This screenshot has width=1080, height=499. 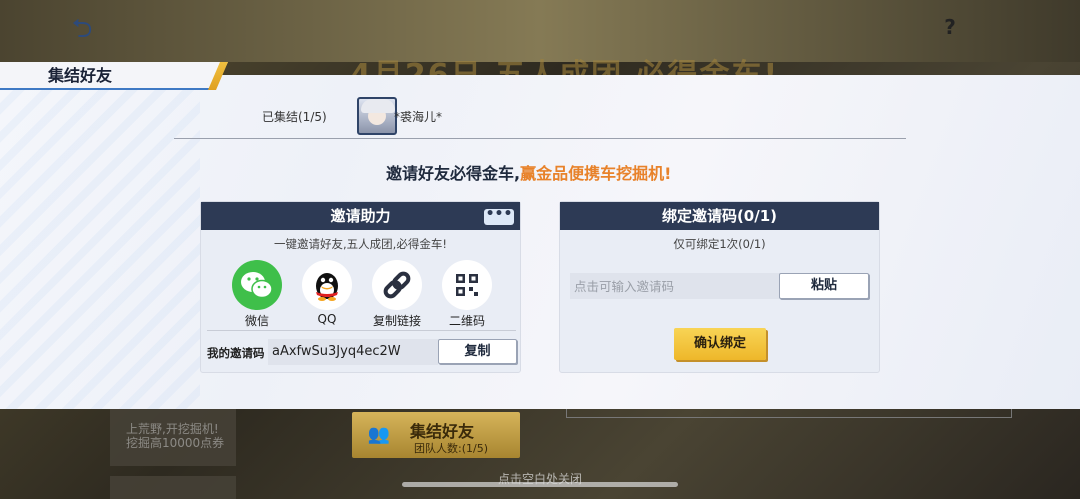 What do you see at coordinates (327, 285) in the screenshot?
I see `qq-icon` at bounding box center [327, 285].